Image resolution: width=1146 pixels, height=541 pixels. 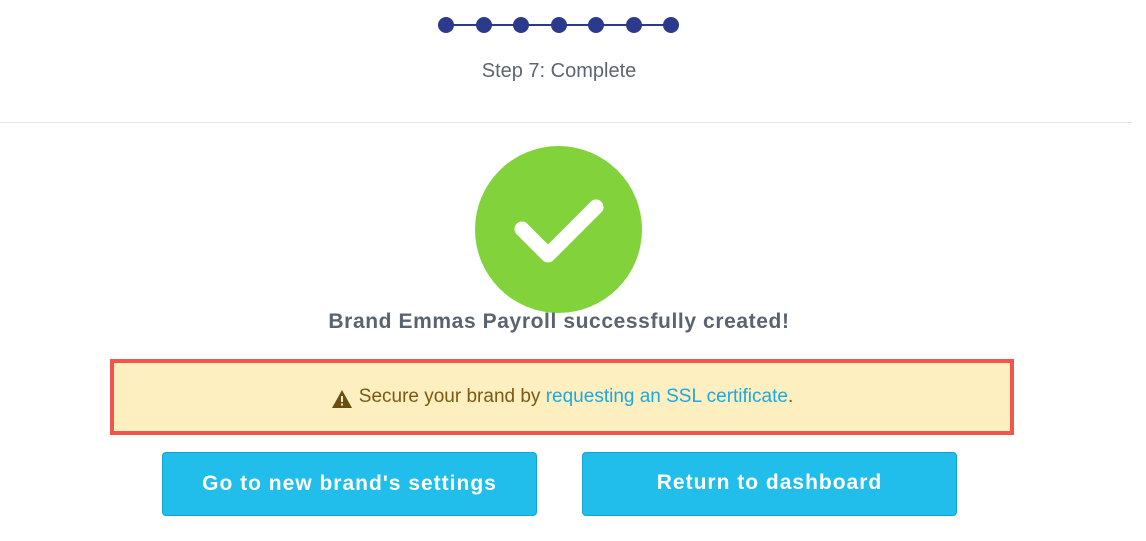 What do you see at coordinates (342, 399) in the screenshot?
I see `warning-triangle-icon` at bounding box center [342, 399].